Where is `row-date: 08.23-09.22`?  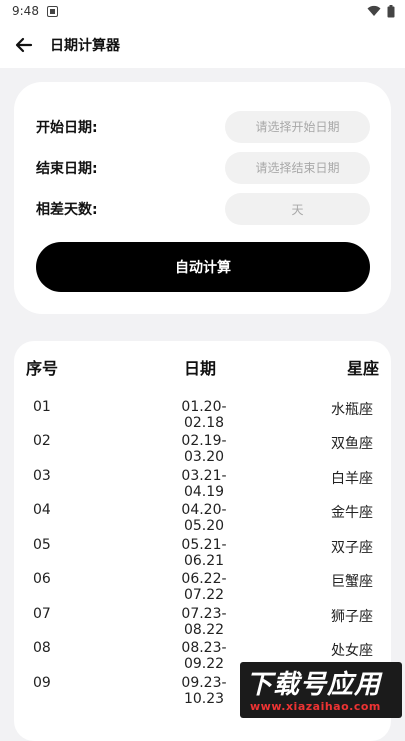
row-date: 08.23-09.22 is located at coordinates (204, 656).